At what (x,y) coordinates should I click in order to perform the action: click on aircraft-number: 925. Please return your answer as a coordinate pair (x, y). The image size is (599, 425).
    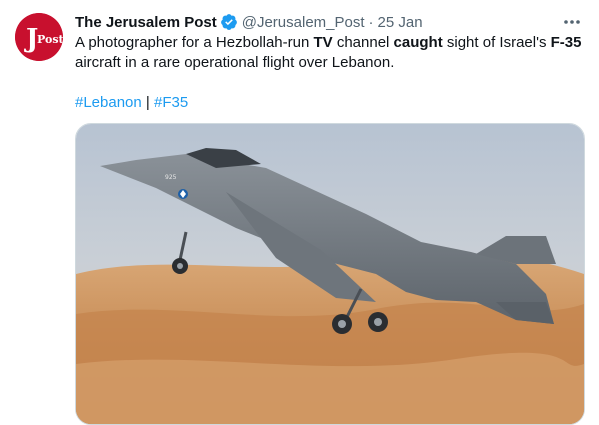
    Looking at the image, I should click on (171, 177).